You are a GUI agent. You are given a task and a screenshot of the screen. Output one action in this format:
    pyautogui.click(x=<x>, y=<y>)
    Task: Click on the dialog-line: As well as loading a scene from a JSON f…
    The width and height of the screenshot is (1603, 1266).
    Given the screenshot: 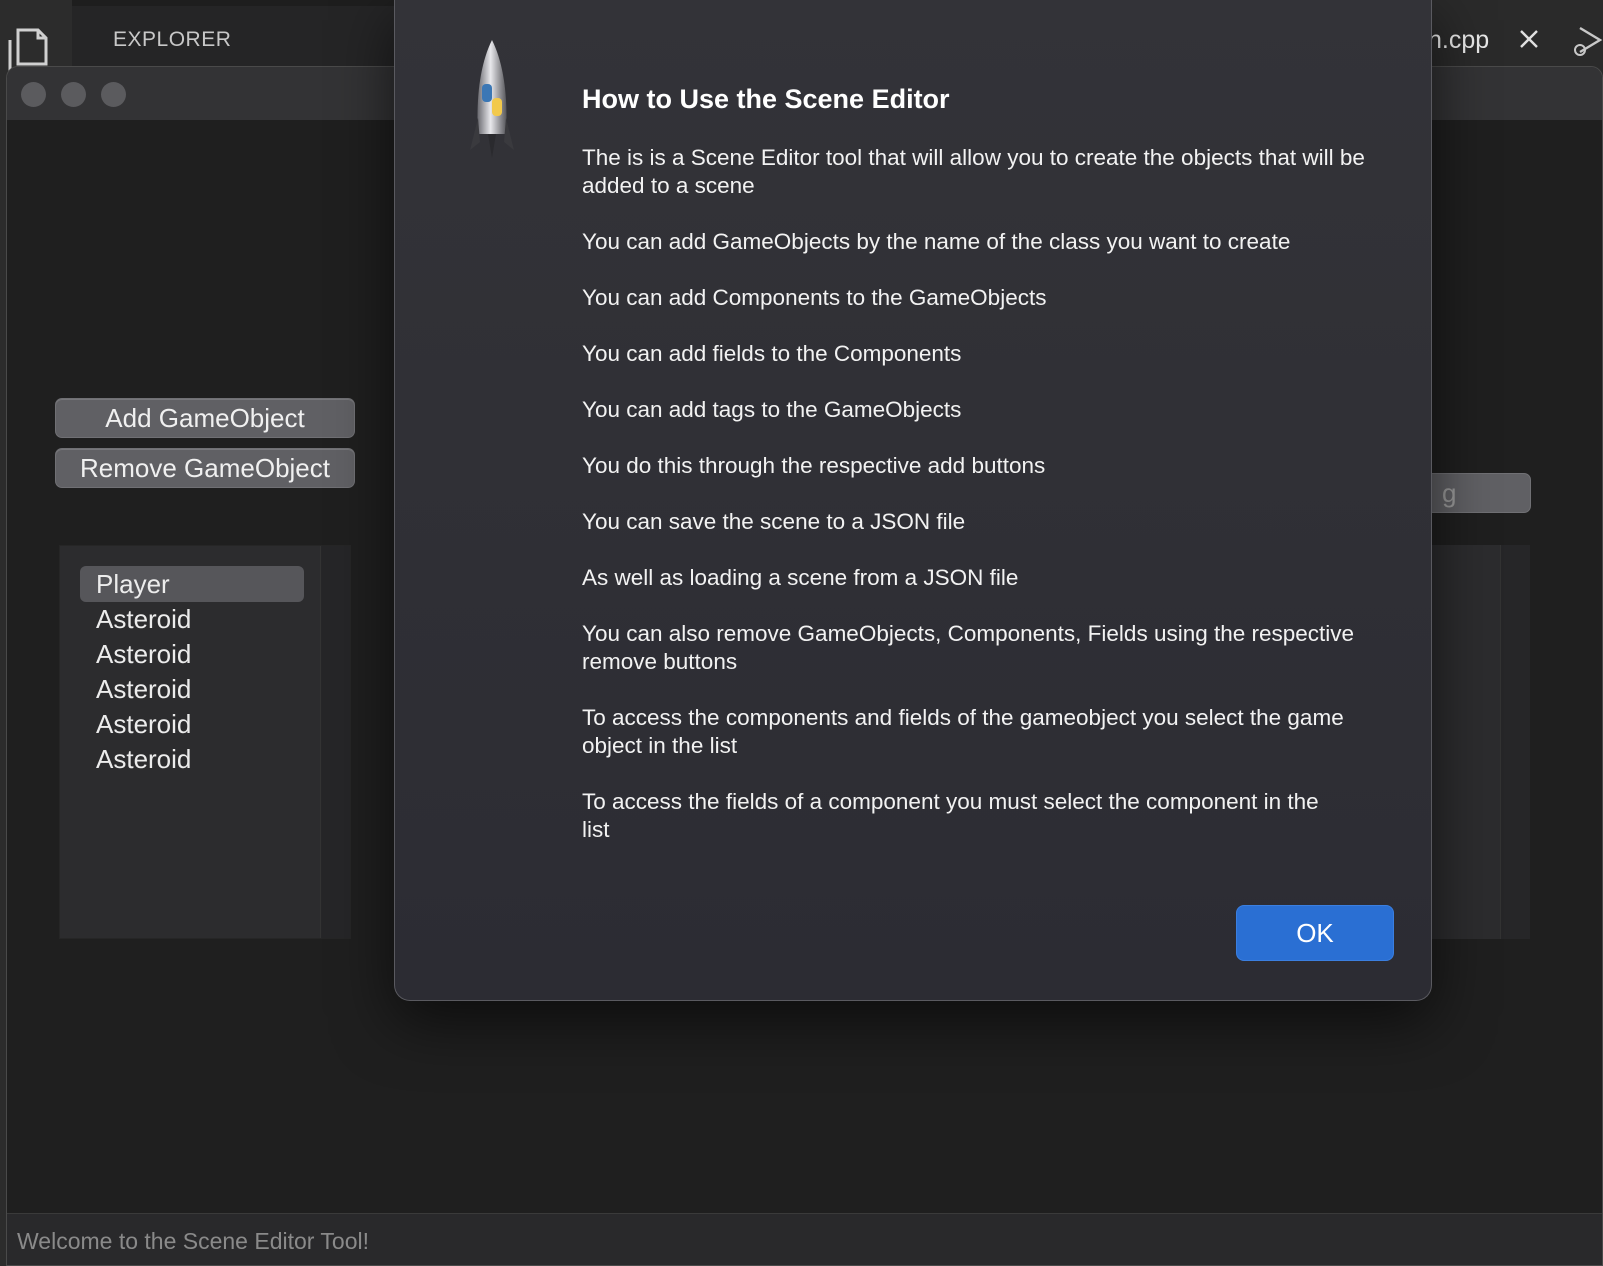 What is the action you would take?
    pyautogui.click(x=800, y=577)
    